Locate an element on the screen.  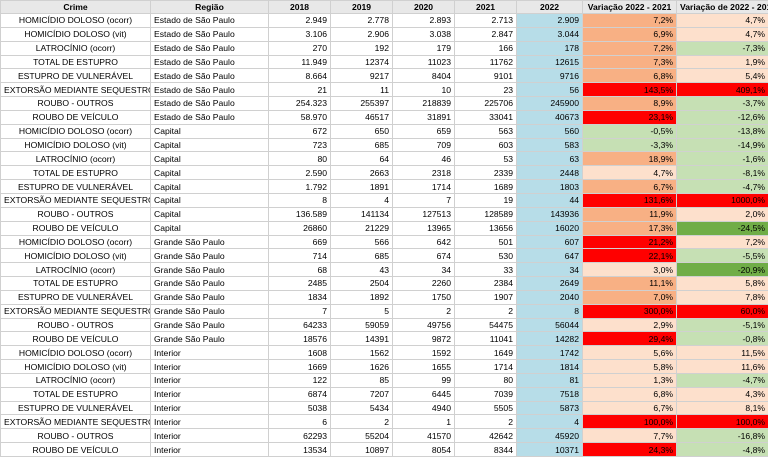
cell-variacao-2022-2021: 300,0% is located at coordinates (630, 311).